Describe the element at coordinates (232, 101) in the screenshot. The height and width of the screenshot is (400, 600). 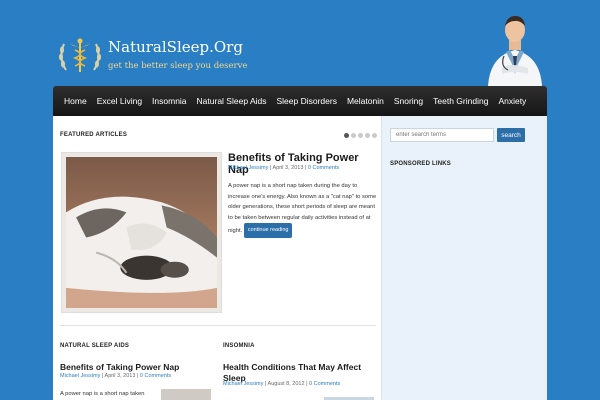
I see `nav-natural-sleep-aids: Natural Sleep Aids` at that location.